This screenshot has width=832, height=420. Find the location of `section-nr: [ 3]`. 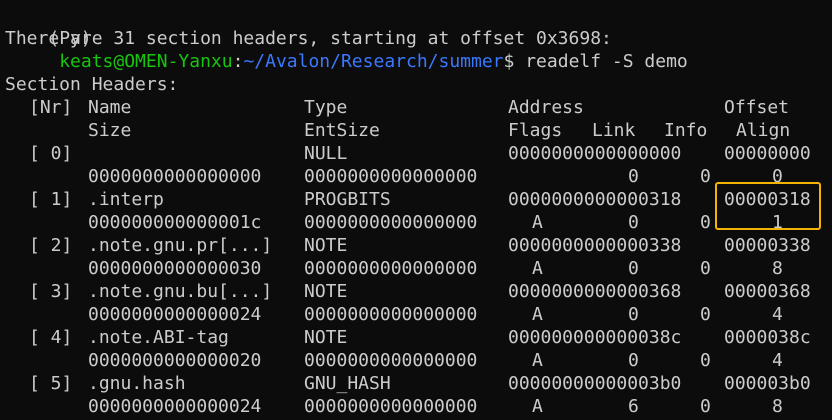

section-nr: [ 3] is located at coordinates (51, 291).